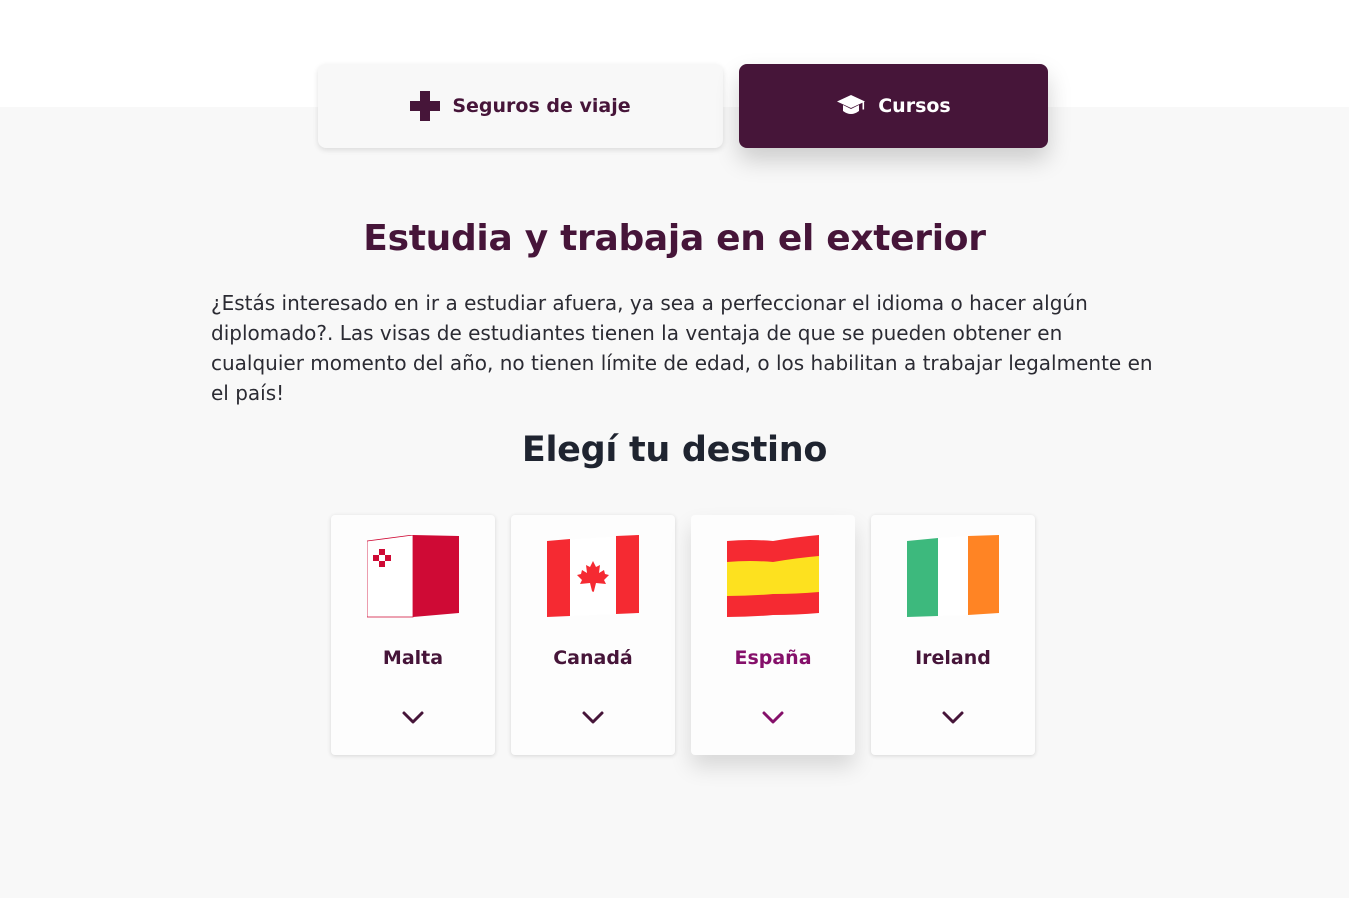 Image resolution: width=1349 pixels, height=898 pixels. I want to click on destination-card-espana: España, so click(773, 635).